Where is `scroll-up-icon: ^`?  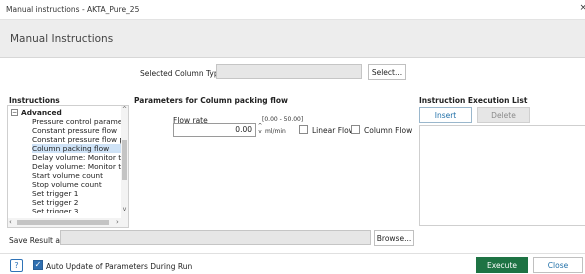
scroll-up-icon: ^ is located at coordinates (124, 109).